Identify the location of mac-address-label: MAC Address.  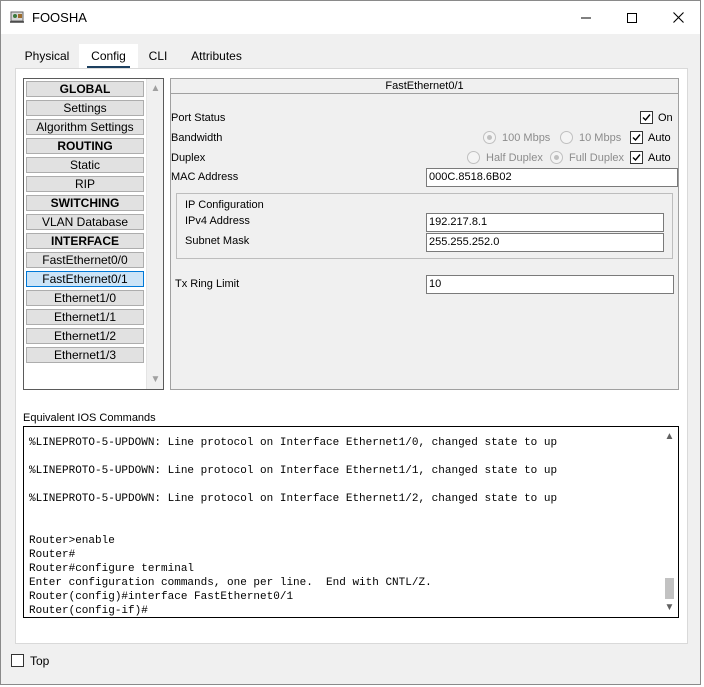
(205, 177).